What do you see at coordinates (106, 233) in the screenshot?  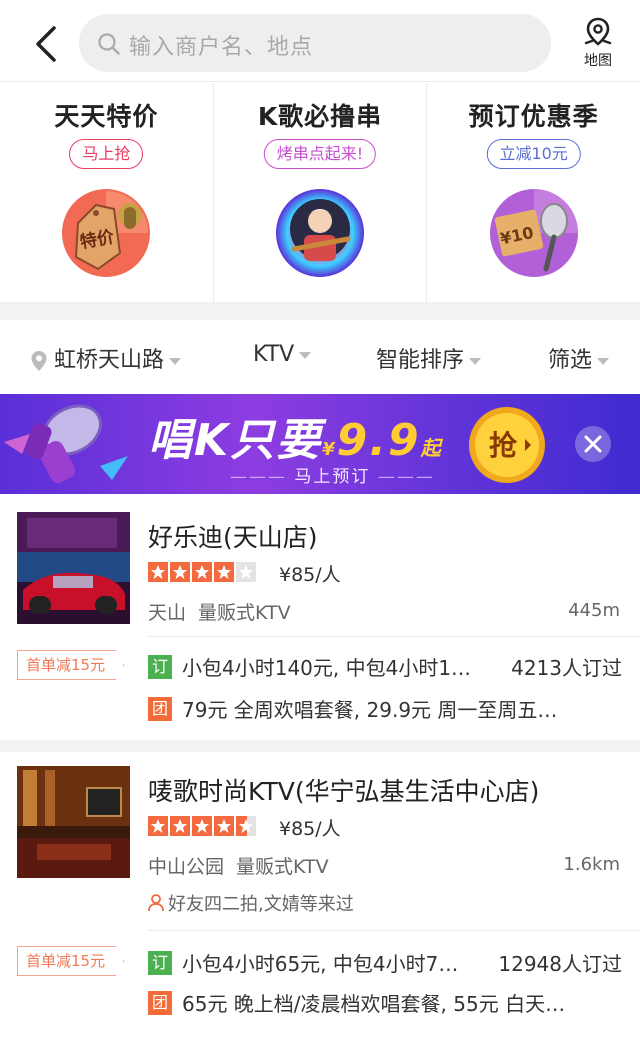 I see `deal-tag-icon: 特价` at bounding box center [106, 233].